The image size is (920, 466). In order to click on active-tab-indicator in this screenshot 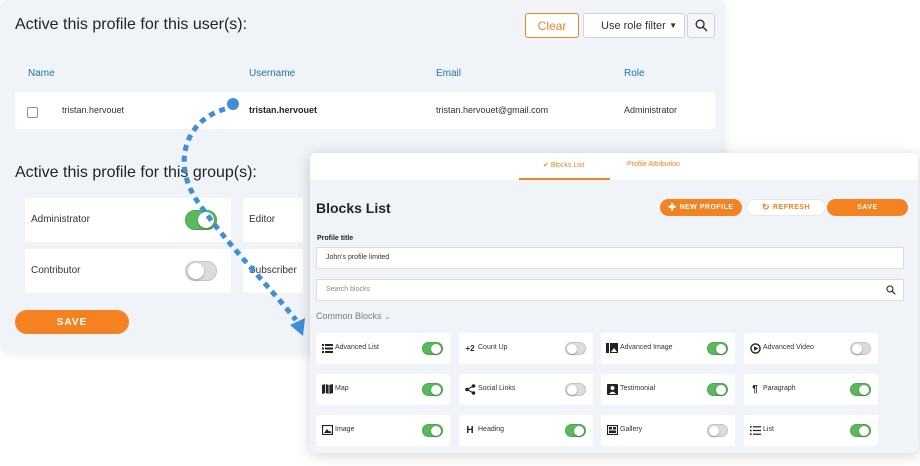, I will do `click(564, 179)`.